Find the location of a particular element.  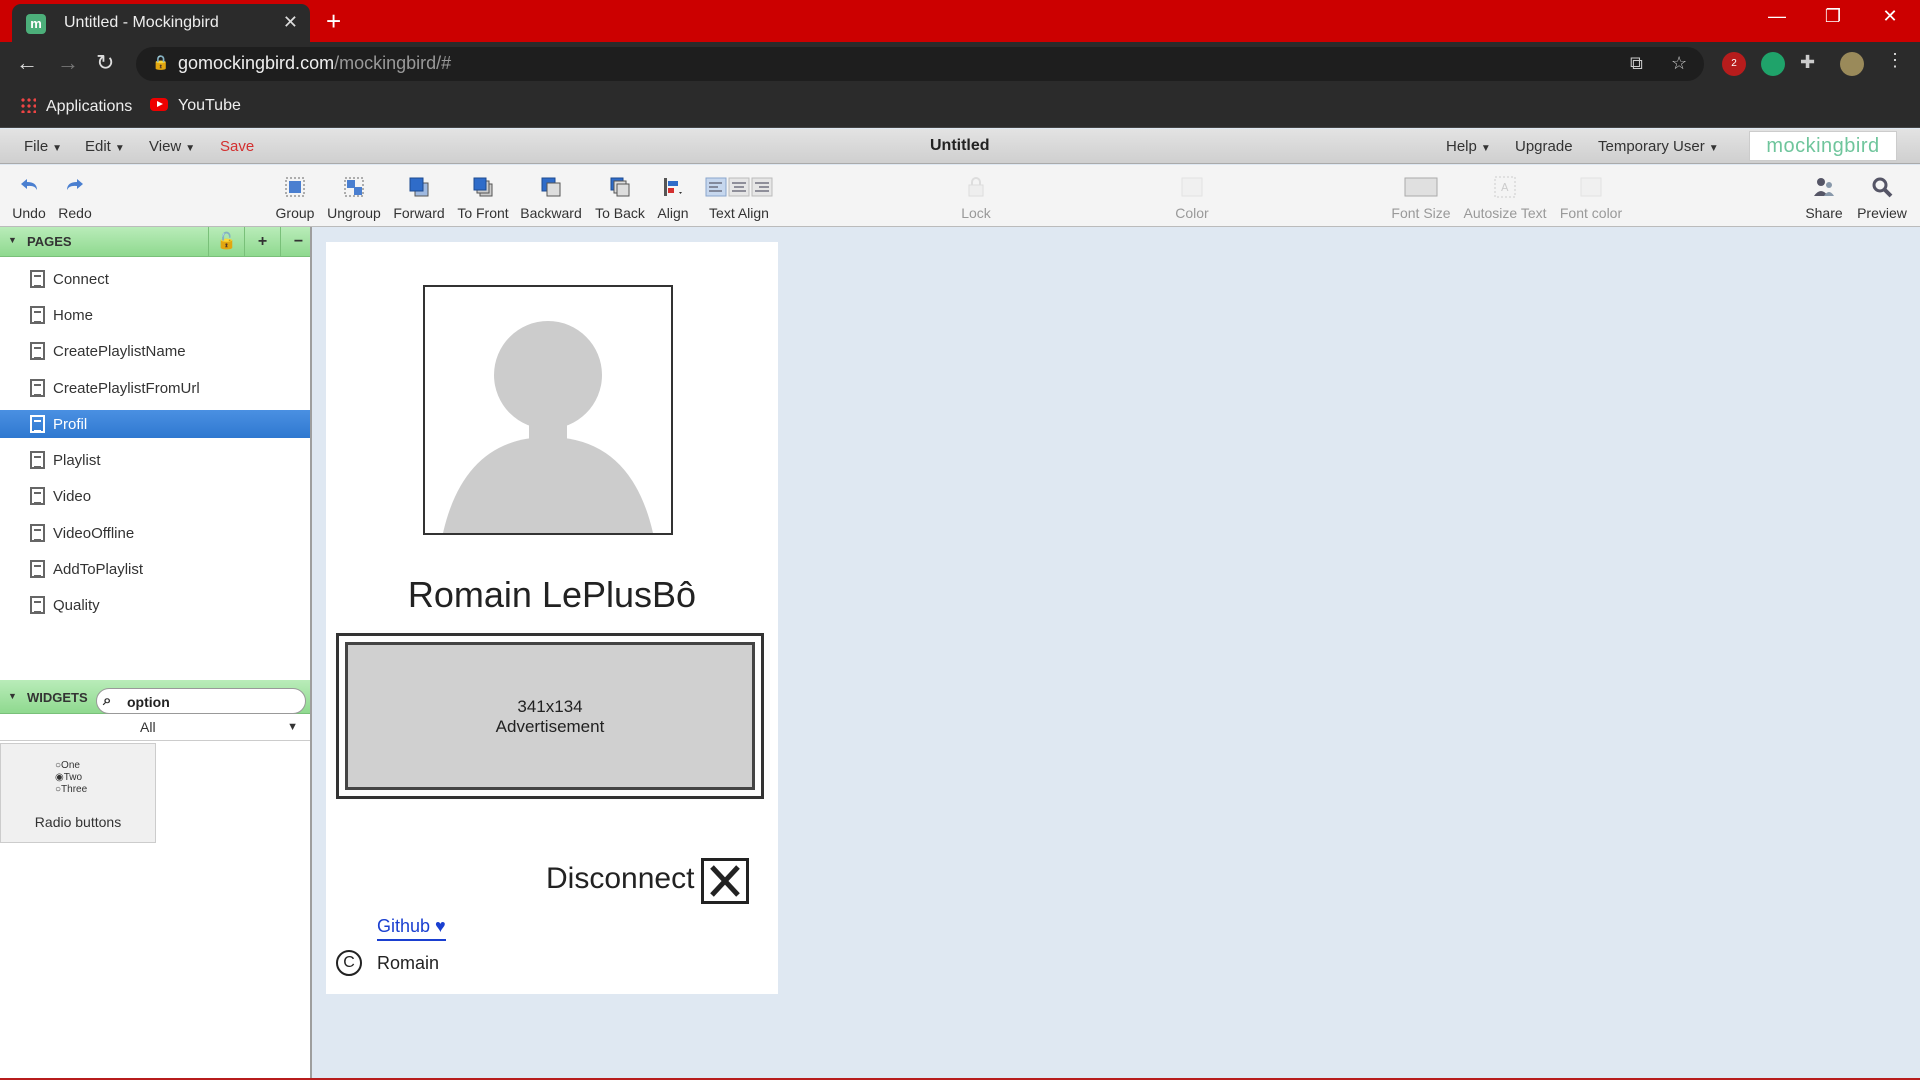

share-button: Share is located at coordinates (1824, 196).